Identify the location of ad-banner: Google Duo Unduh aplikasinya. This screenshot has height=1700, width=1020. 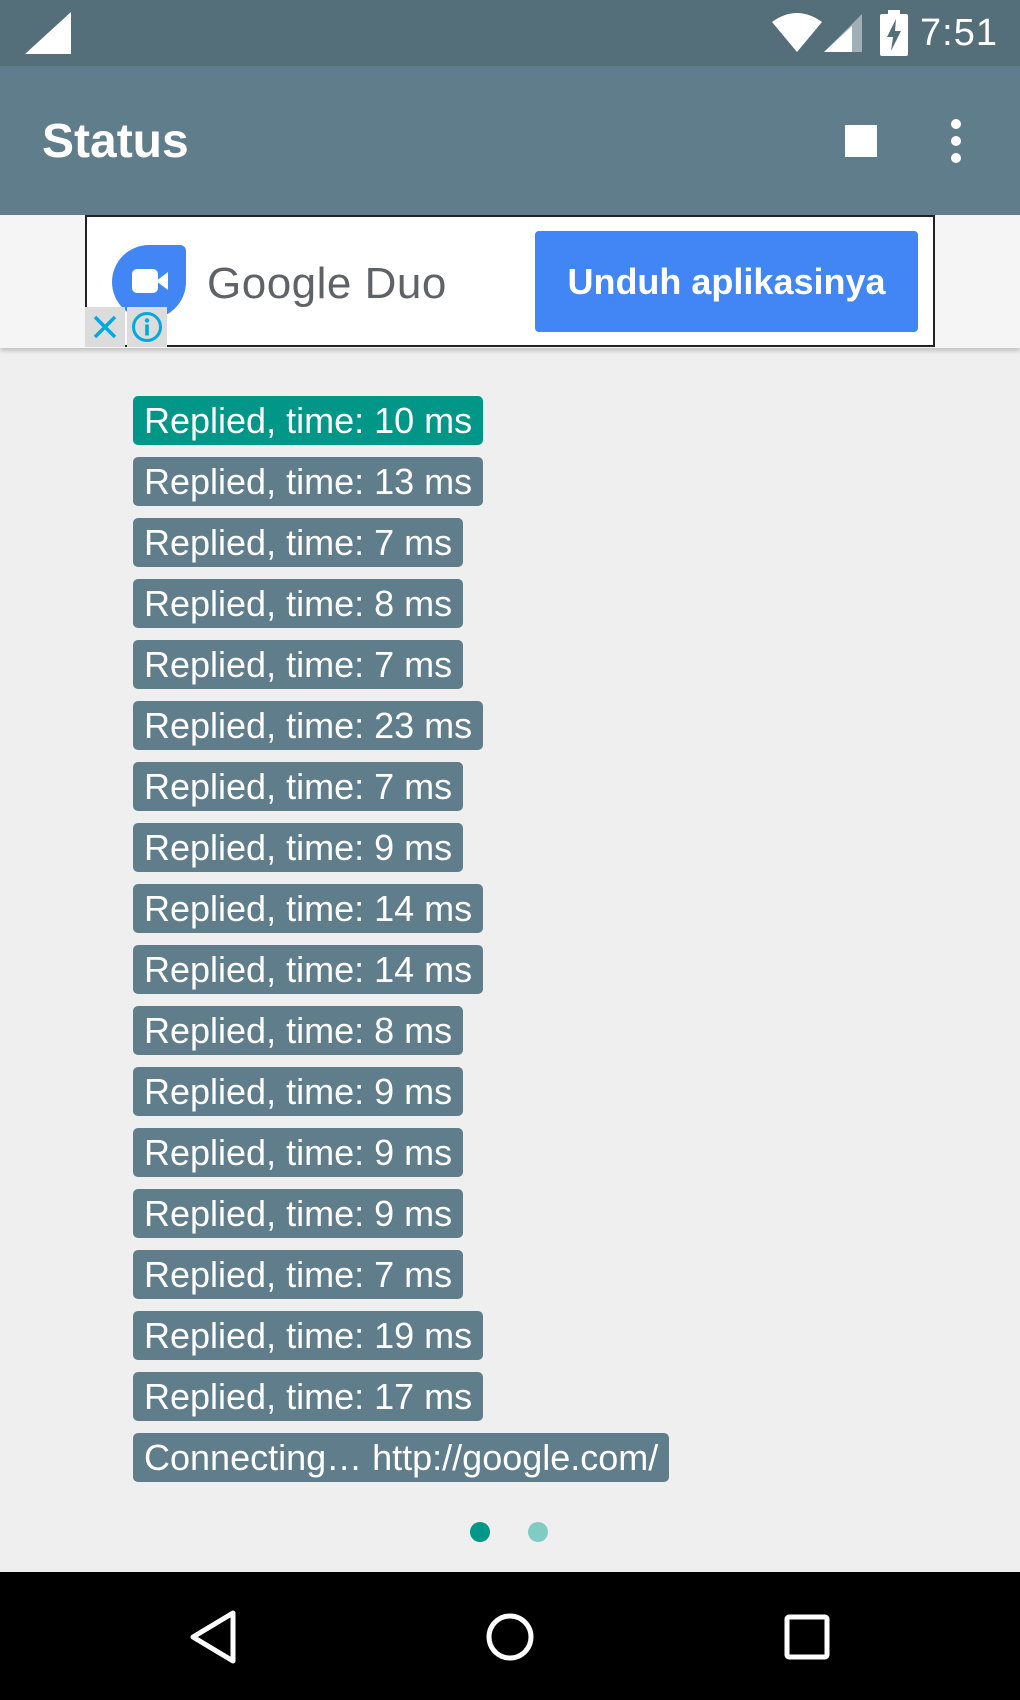
(510, 281).